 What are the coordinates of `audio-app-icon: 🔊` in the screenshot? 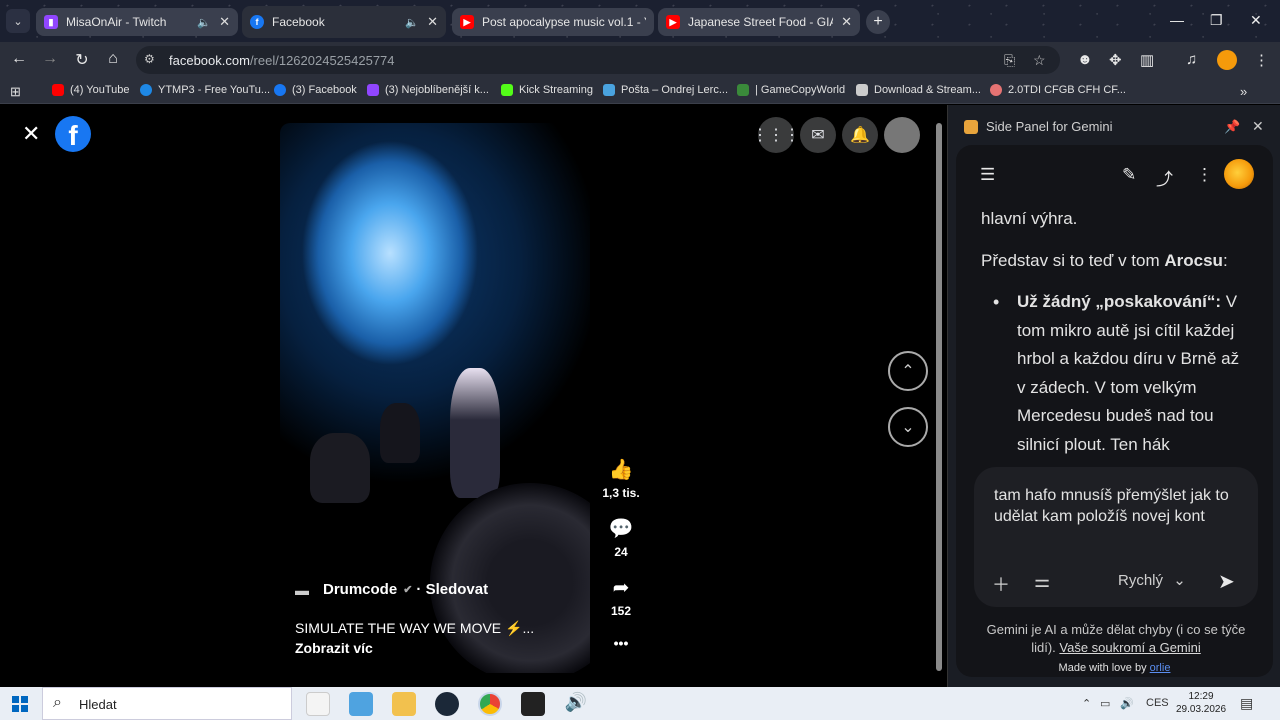 It's located at (576, 704).